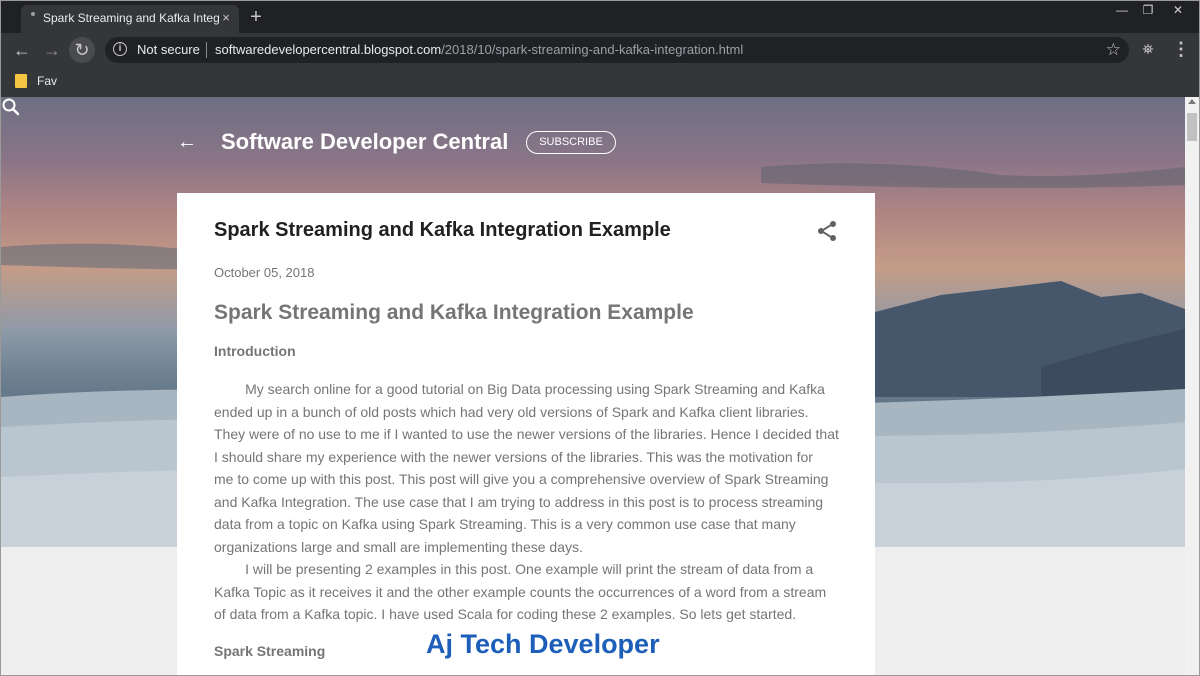 This screenshot has width=1200, height=676. Describe the element at coordinates (364, 142) in the screenshot. I see `blog-title: Software Developer Central` at that location.